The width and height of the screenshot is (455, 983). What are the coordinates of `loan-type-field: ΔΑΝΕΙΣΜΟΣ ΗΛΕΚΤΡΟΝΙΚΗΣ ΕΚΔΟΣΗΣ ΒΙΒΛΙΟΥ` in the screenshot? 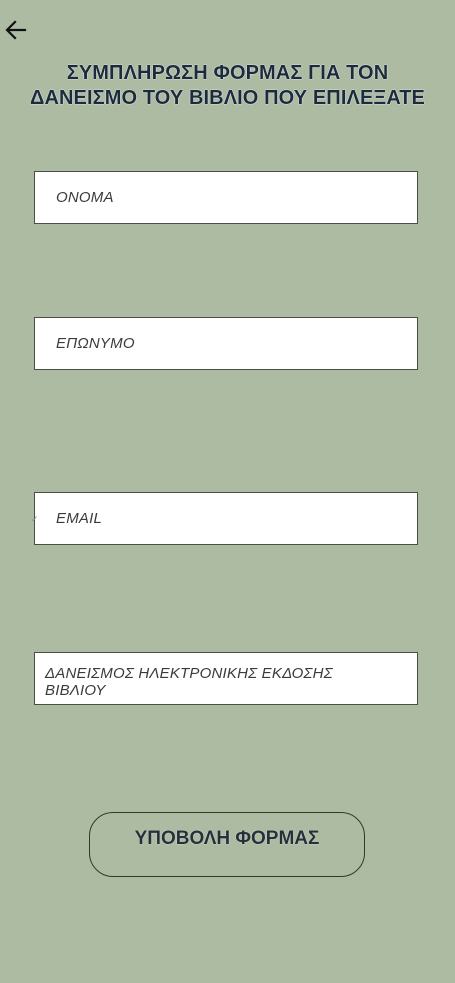 It's located at (226, 678).